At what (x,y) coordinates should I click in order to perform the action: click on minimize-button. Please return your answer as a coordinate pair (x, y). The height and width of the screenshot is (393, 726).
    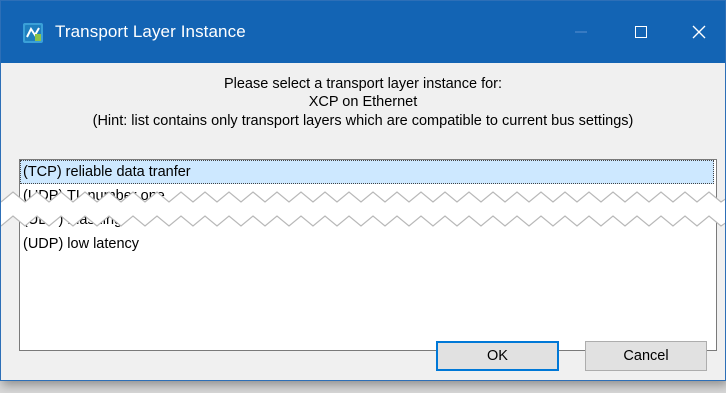
    Looking at the image, I should click on (581, 32).